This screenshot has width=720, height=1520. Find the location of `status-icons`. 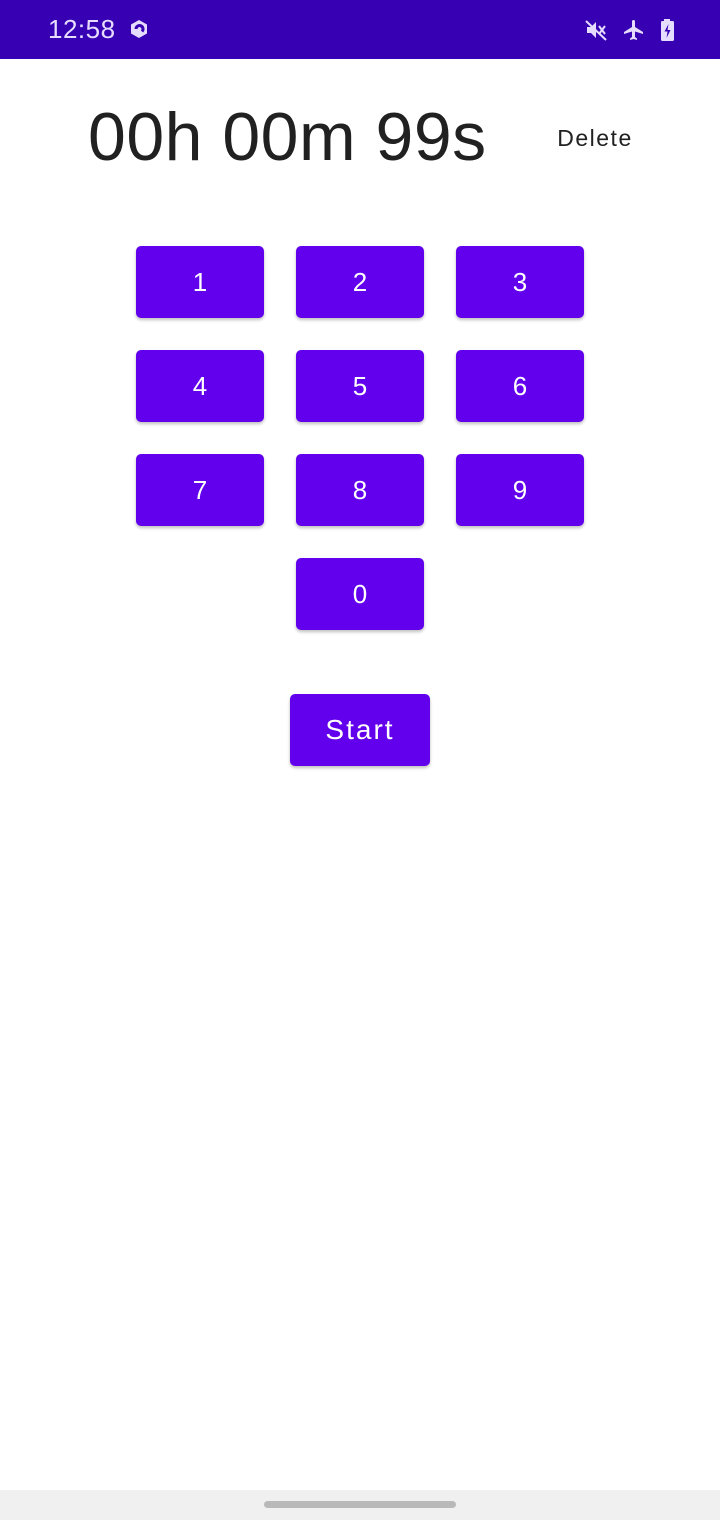

status-icons is located at coordinates (630, 30).